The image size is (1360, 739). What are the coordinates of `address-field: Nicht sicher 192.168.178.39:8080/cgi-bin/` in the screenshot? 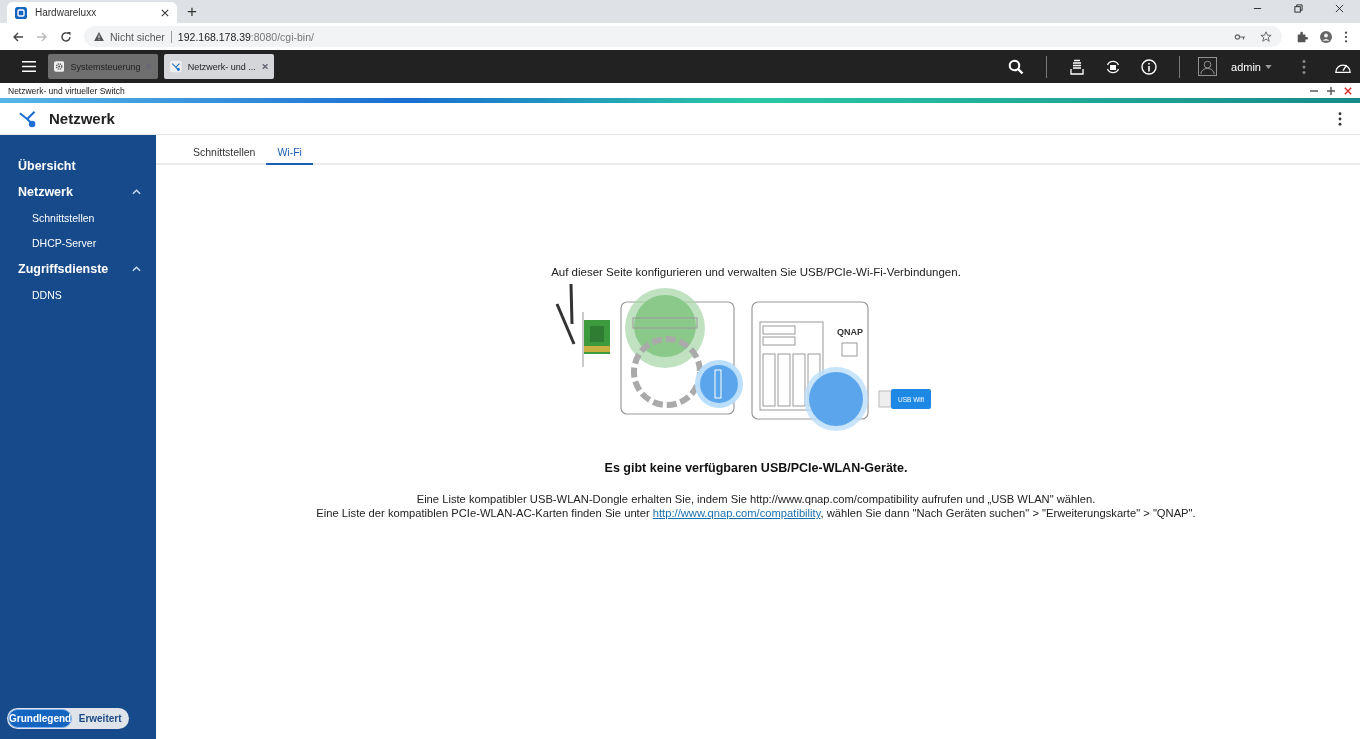 It's located at (683, 36).